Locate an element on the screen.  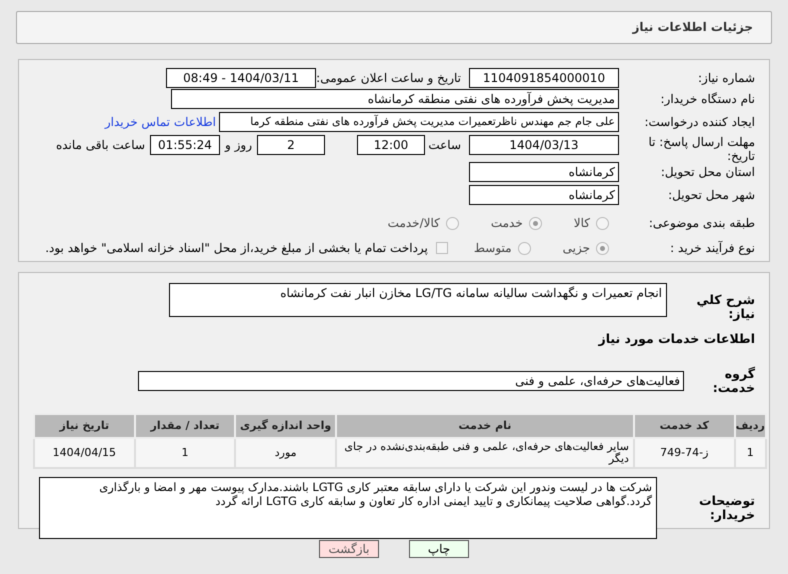
radio-label: جزیی is located at coordinates (576, 248).